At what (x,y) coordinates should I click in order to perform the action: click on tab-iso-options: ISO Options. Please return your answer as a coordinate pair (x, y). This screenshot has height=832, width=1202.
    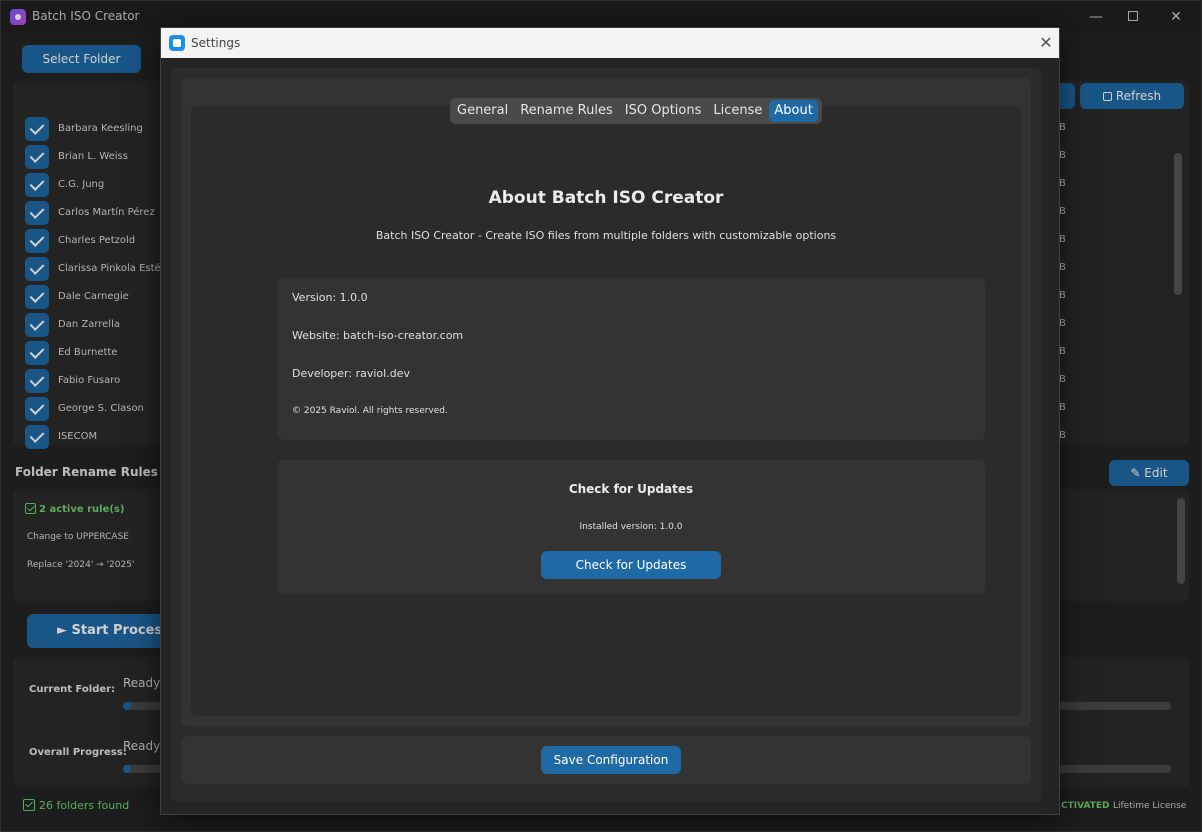
    Looking at the image, I should click on (663, 111).